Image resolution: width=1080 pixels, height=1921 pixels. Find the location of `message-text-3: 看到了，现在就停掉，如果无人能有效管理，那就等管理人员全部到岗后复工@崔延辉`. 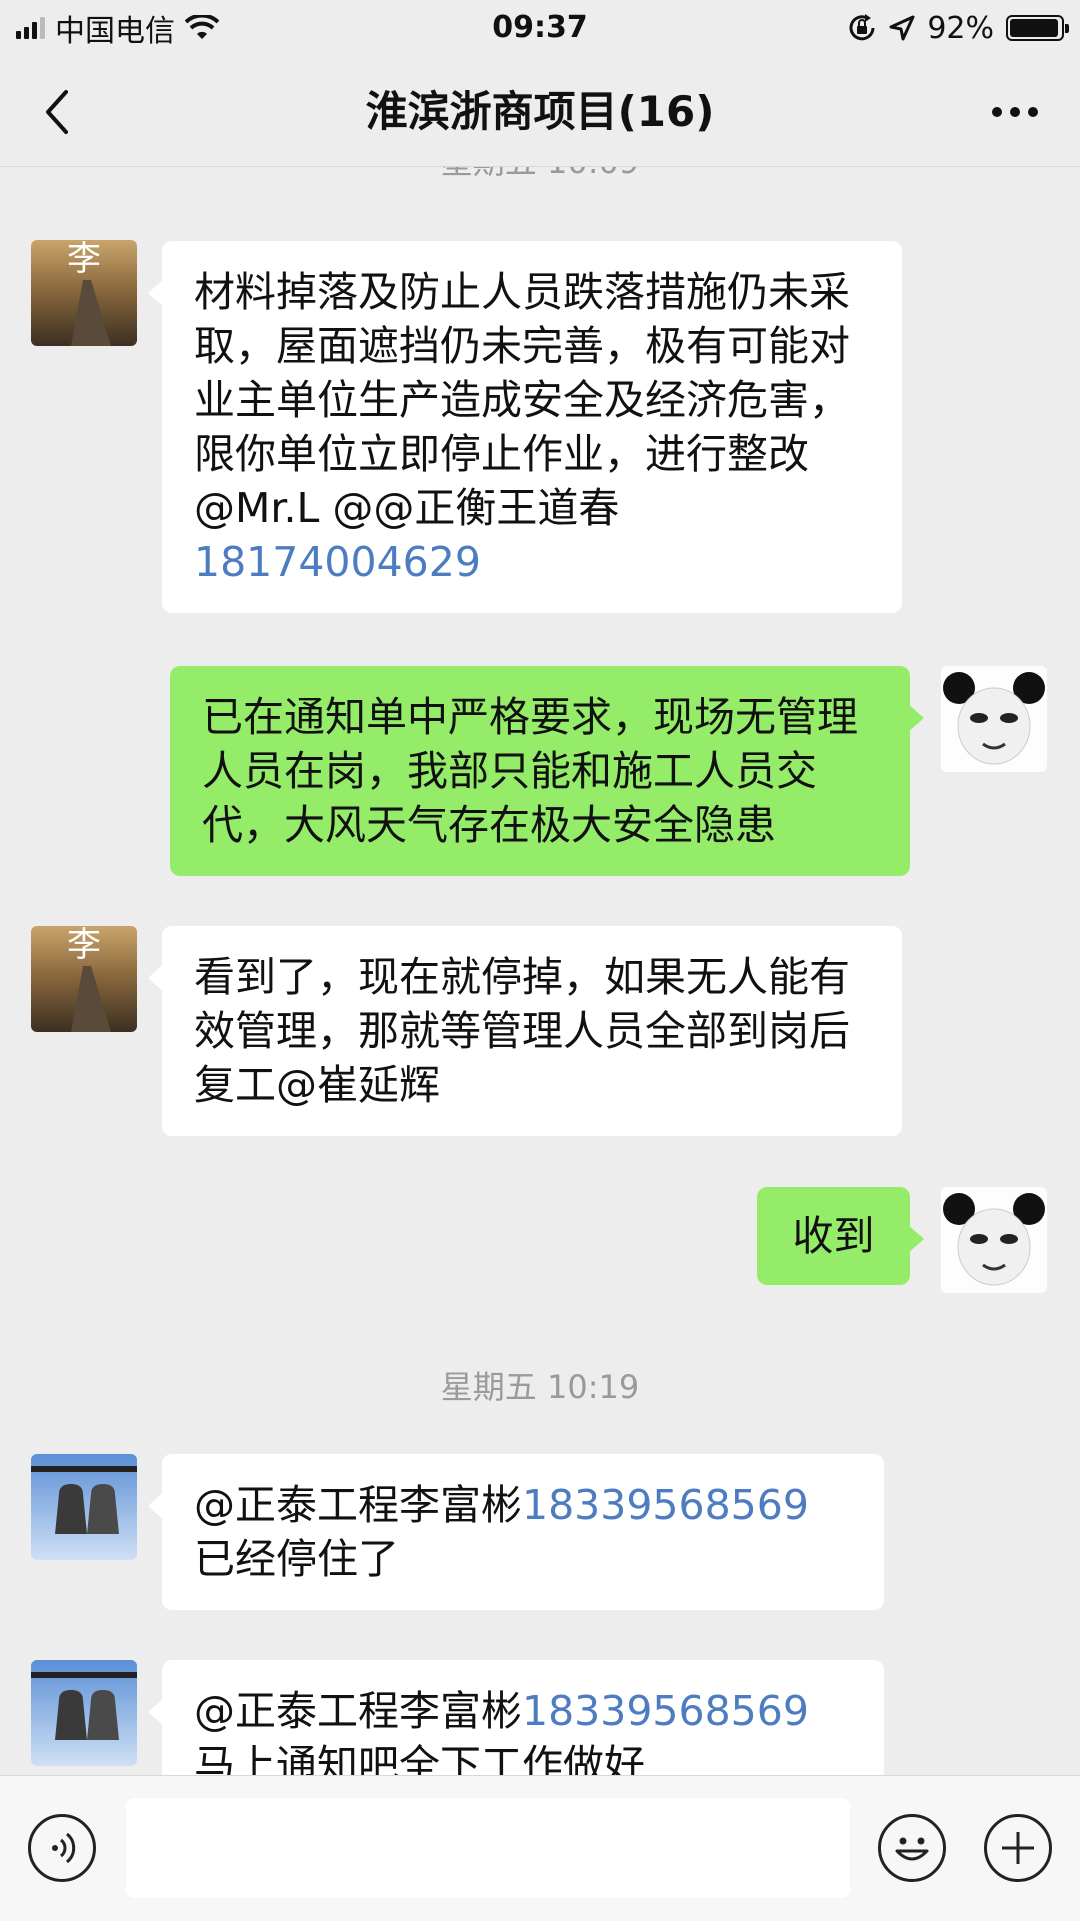

message-text-3: 看到了，现在就停掉，如果无人能有效管理，那就等管理人员全部到岗后复工@崔延辉 is located at coordinates (522, 1031).